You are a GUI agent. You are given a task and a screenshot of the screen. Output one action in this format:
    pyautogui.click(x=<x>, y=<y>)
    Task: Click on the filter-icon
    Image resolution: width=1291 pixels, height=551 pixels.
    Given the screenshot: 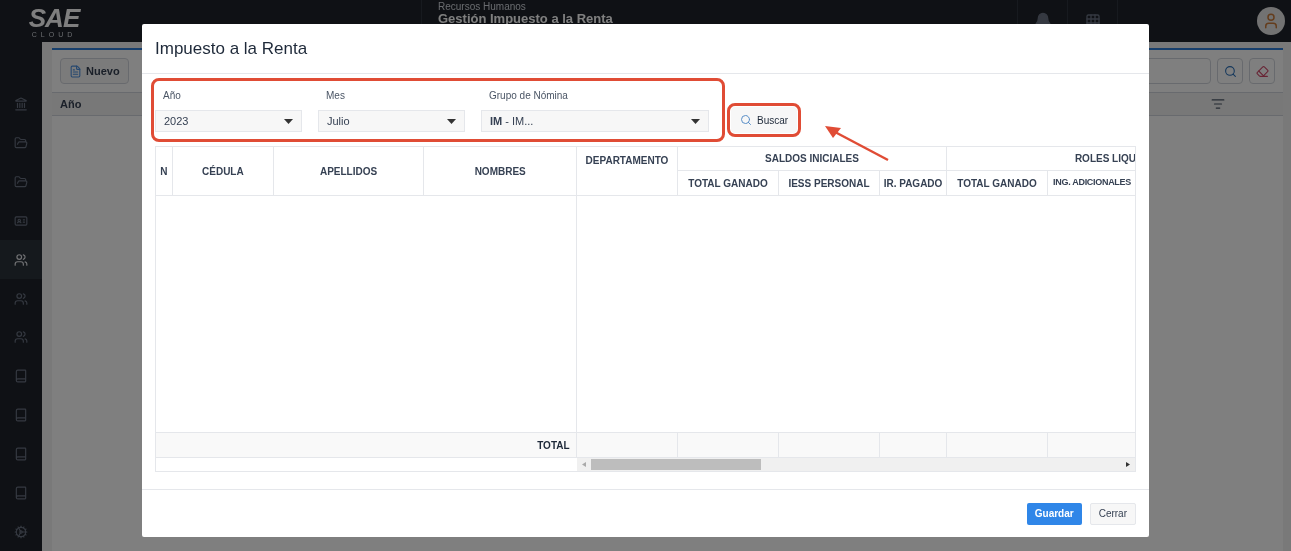 What is the action you would take?
    pyautogui.click(x=1218, y=104)
    